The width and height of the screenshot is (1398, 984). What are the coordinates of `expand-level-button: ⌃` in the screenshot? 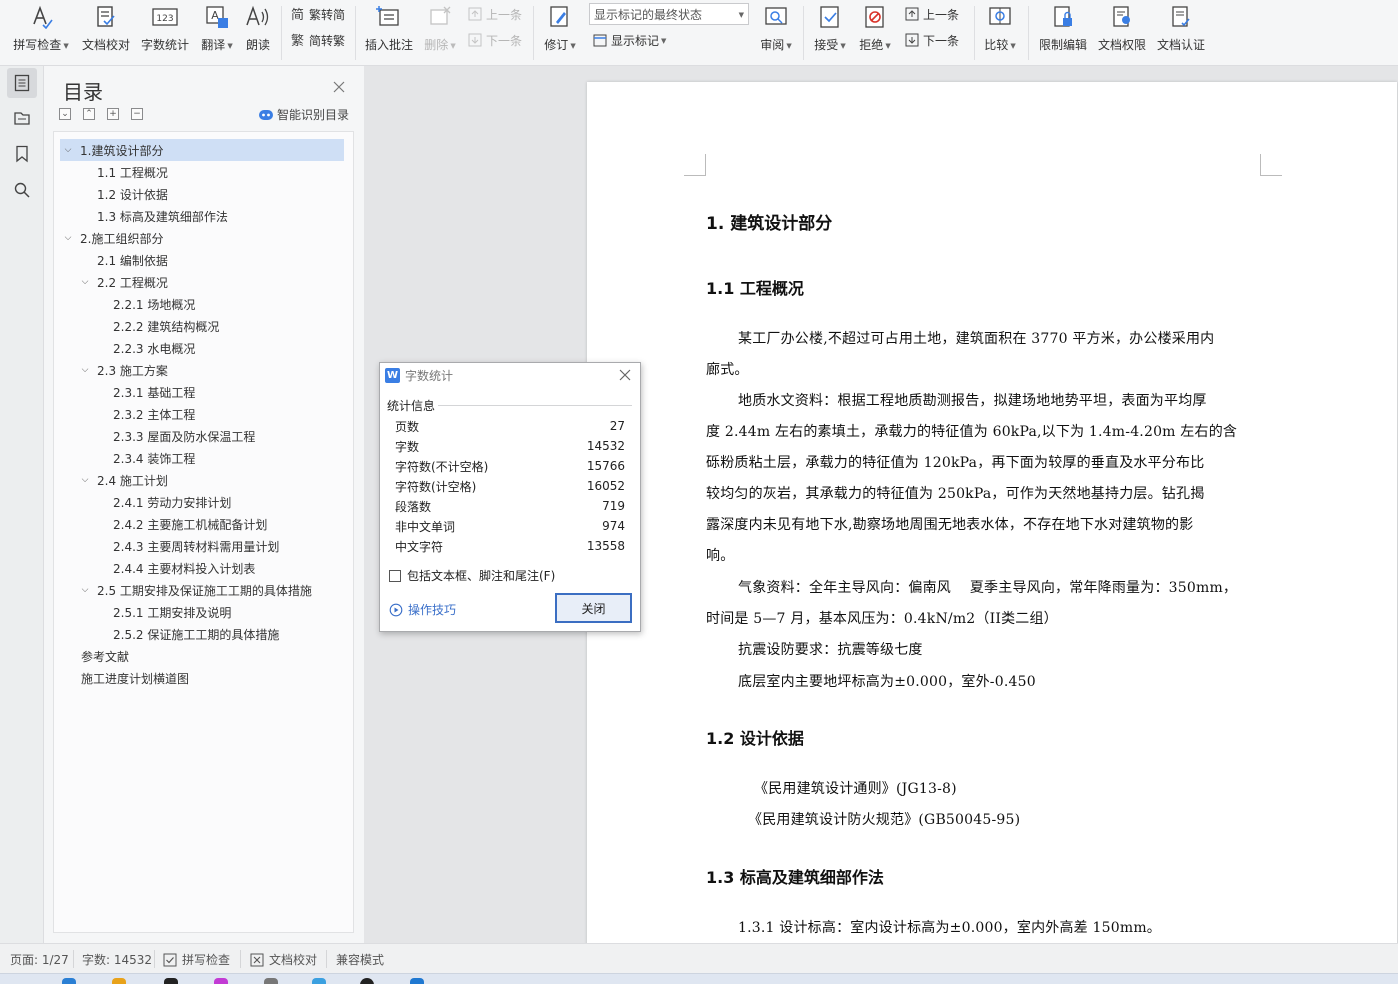 It's located at (89, 114).